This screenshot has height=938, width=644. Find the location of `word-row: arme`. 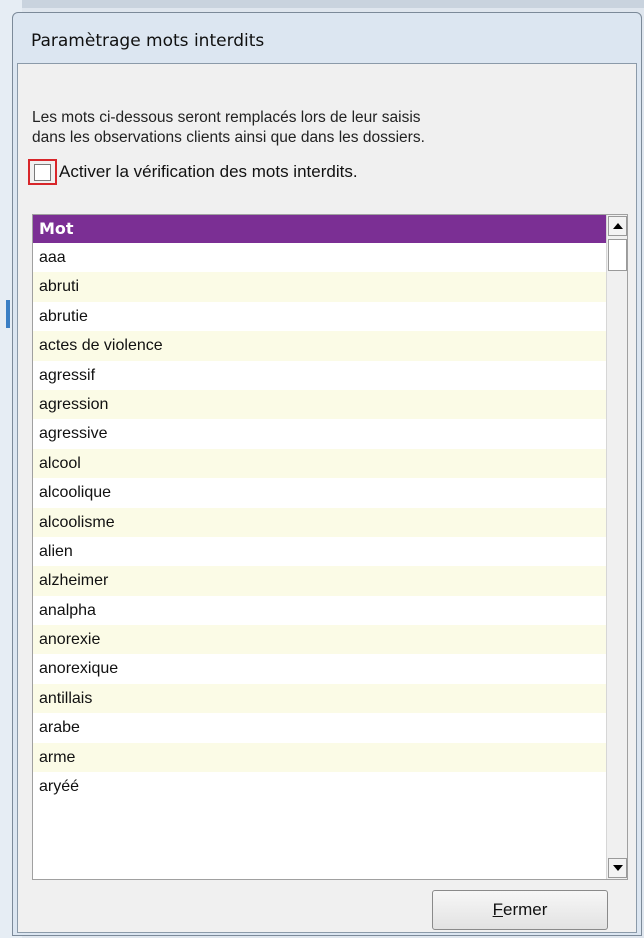

word-row: arme is located at coordinates (320, 757).